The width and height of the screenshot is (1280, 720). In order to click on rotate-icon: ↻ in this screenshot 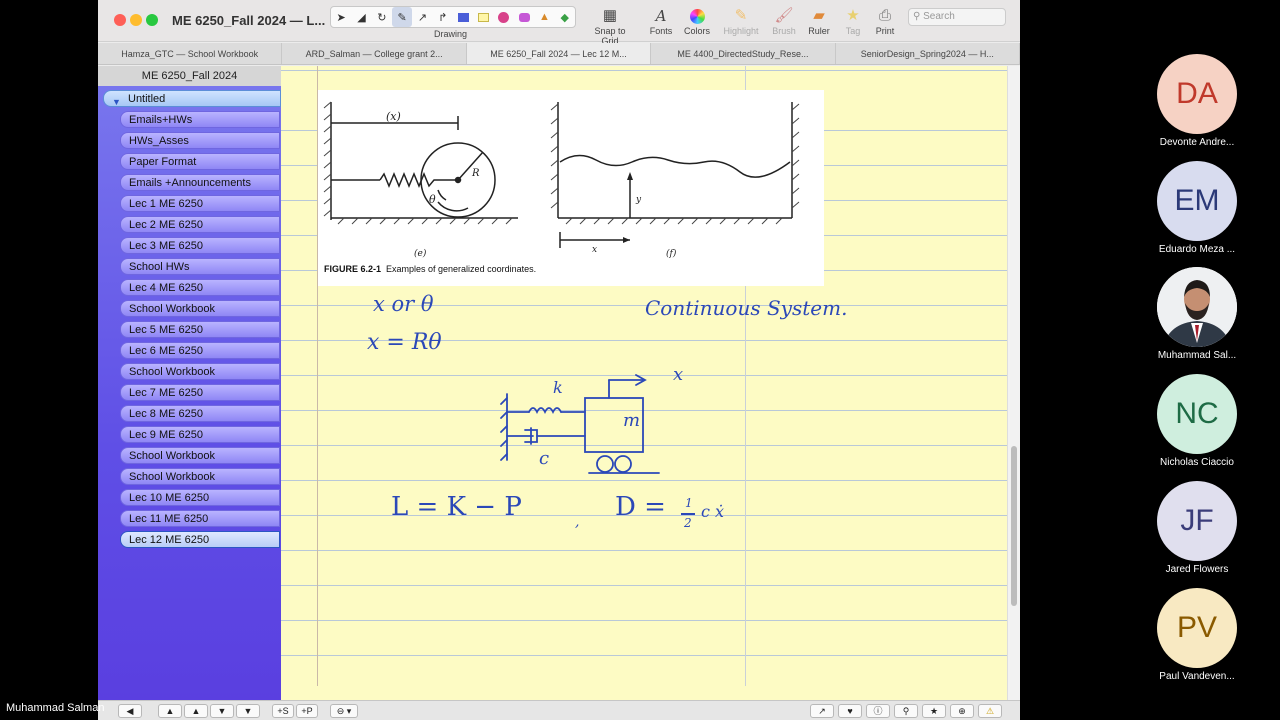, I will do `click(382, 17)`.